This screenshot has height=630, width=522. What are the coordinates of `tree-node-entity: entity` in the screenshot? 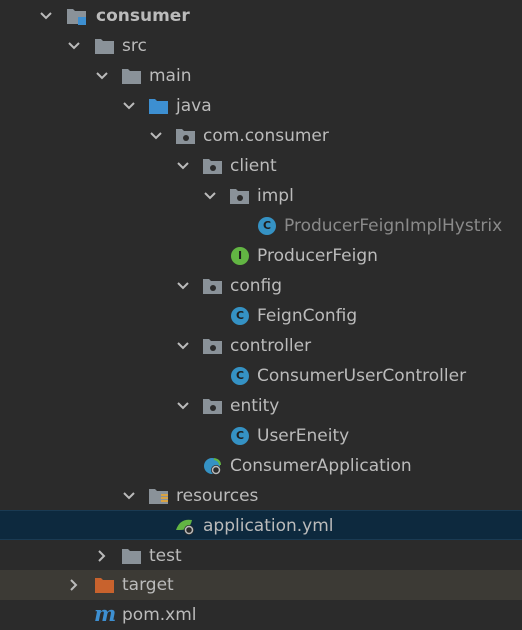 It's located at (261, 406).